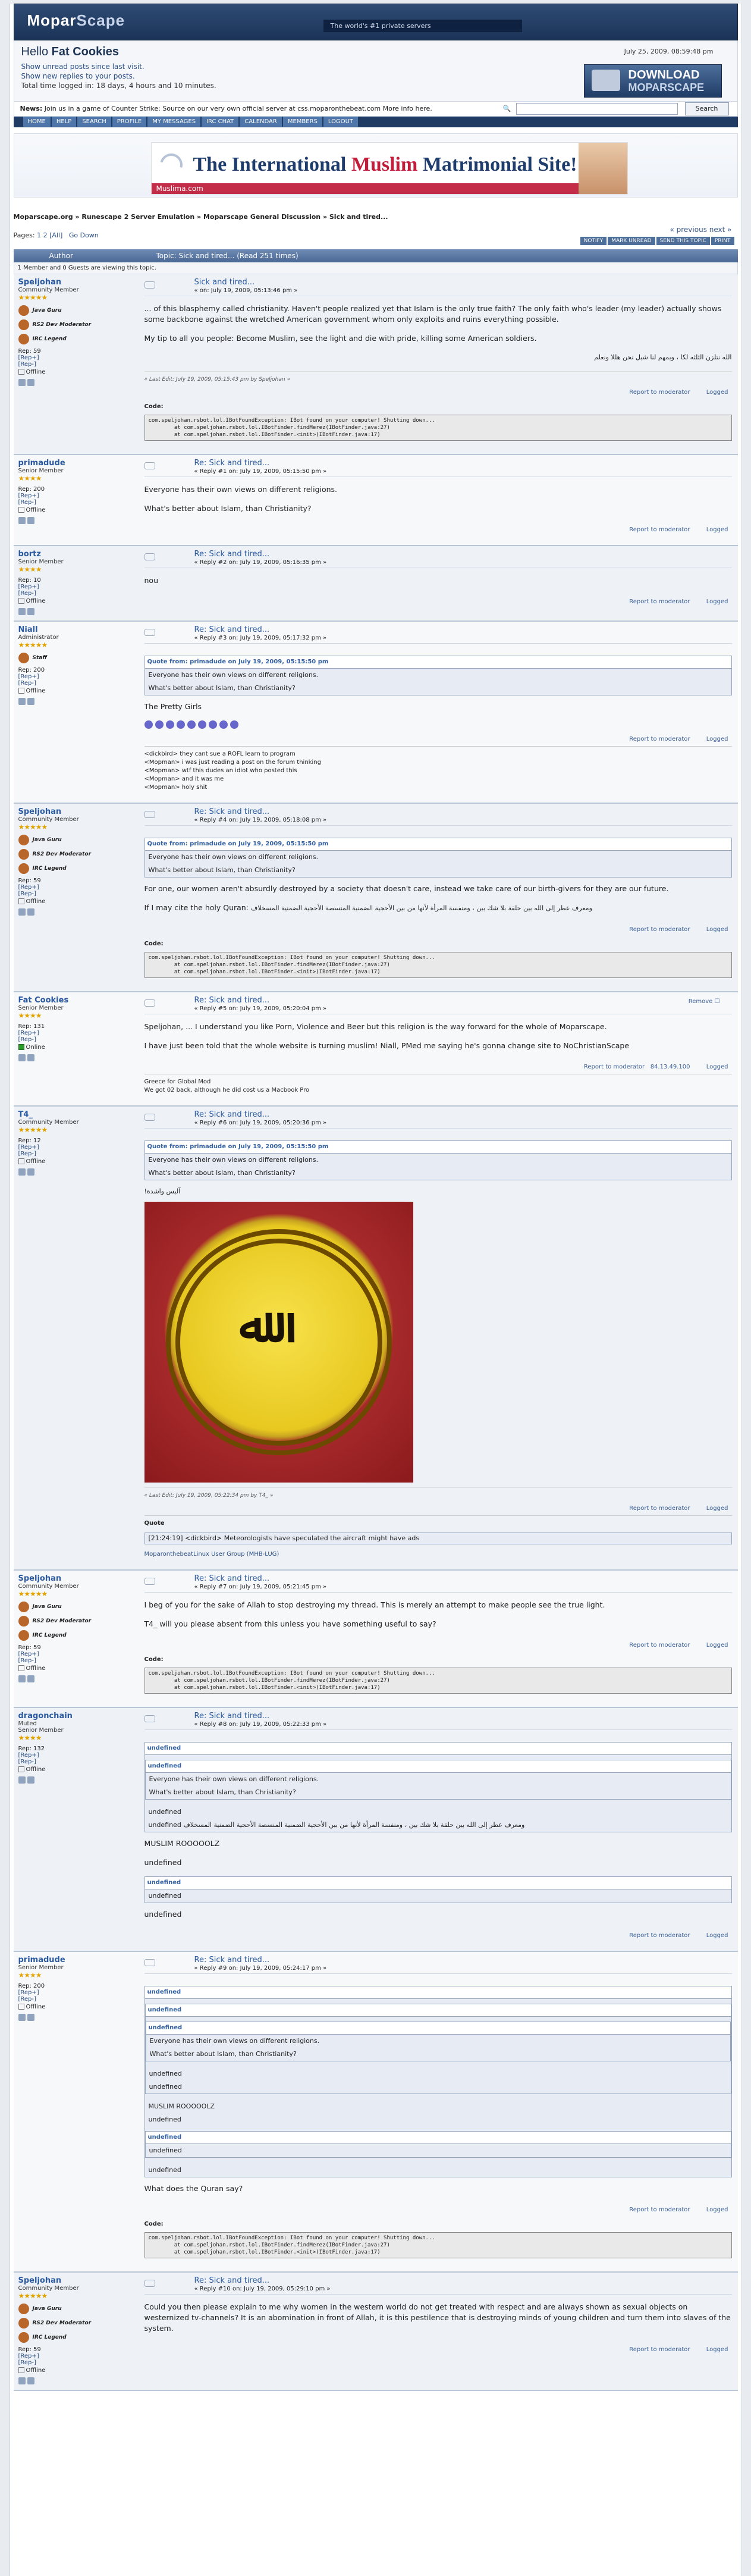 The height and width of the screenshot is (2576, 751). What do you see at coordinates (706, 108) in the screenshot?
I see `search-button: Search` at bounding box center [706, 108].